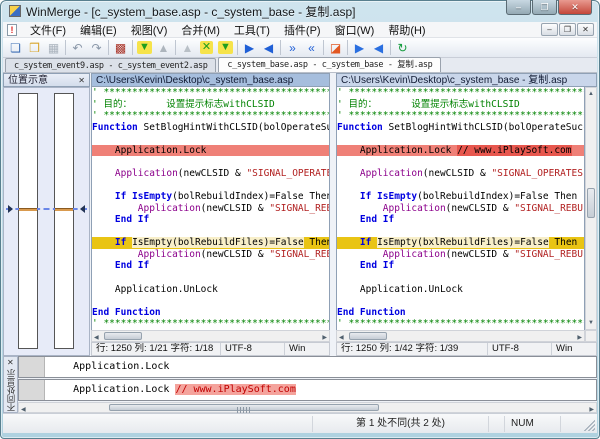 The width and height of the screenshot is (600, 439). I want to click on diff-row-text: Application.Lock // www.iPlaySoft.com, so click(172, 389).